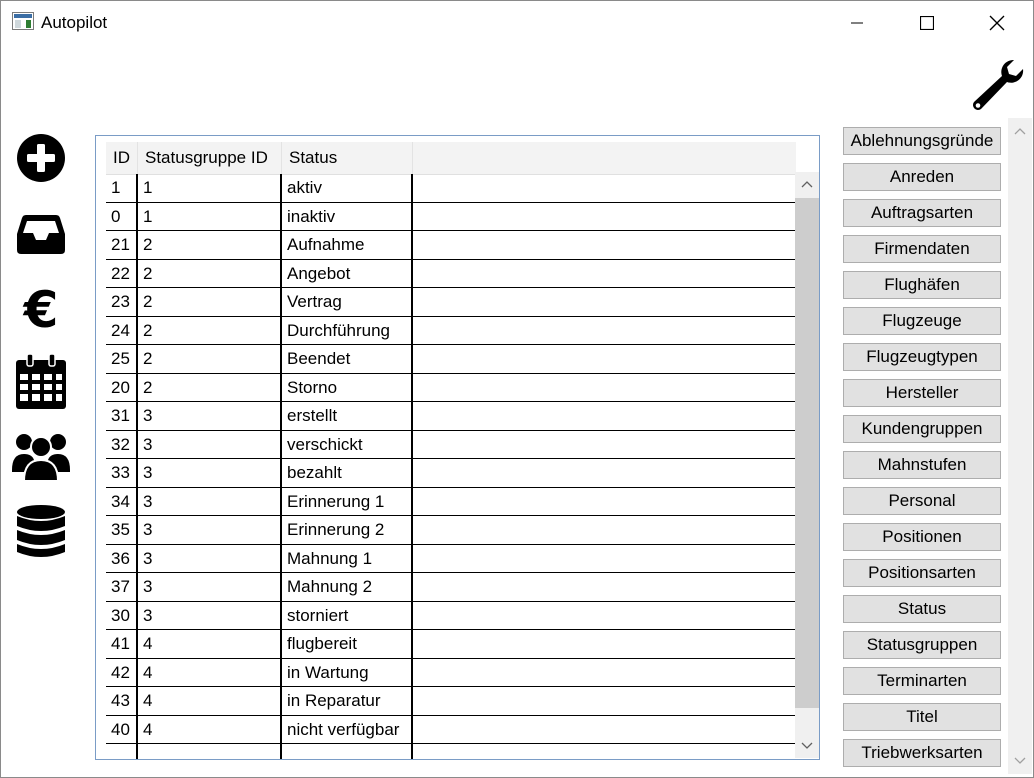  Describe the element at coordinates (122, 615) in the screenshot. I see `cell-id: 30` at that location.